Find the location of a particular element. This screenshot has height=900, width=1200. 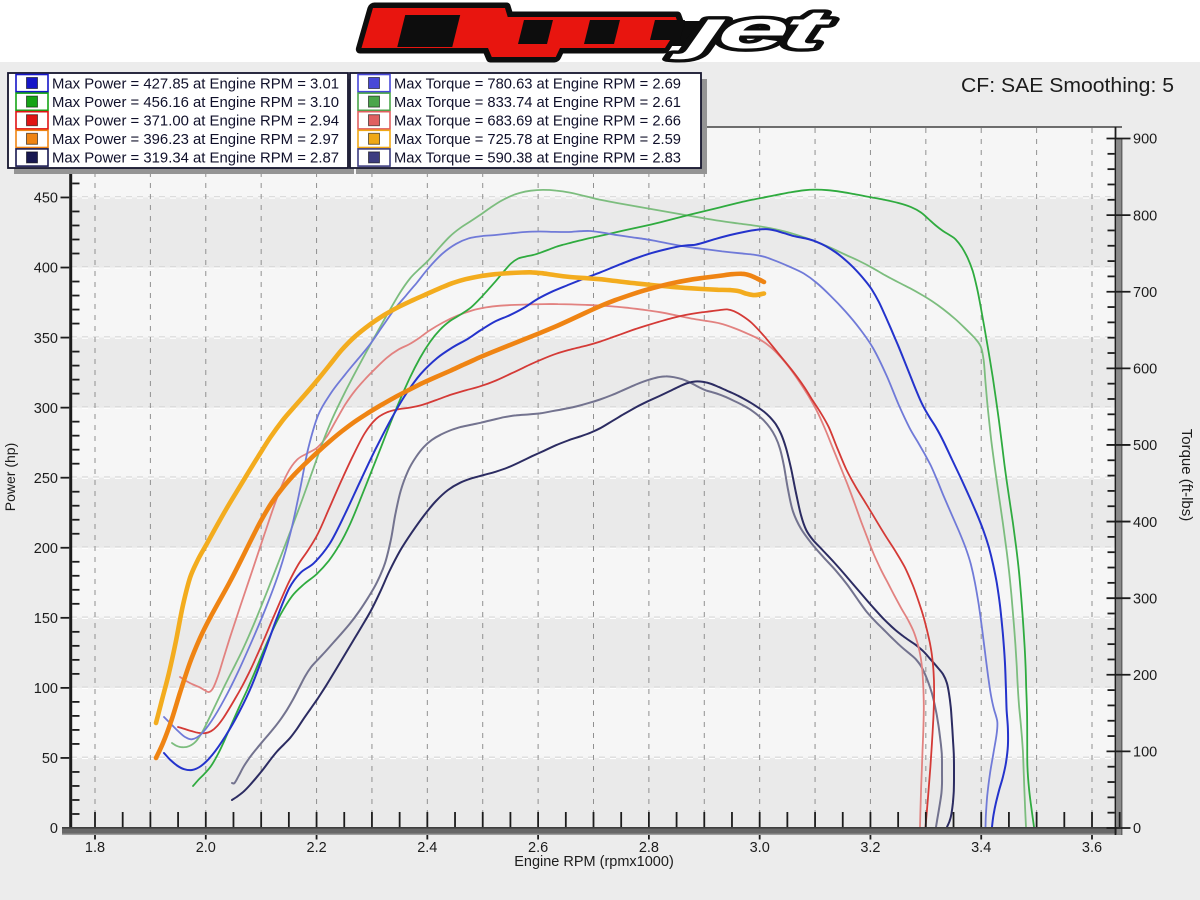

svg-text: 250 is located at coordinates (46, 479).